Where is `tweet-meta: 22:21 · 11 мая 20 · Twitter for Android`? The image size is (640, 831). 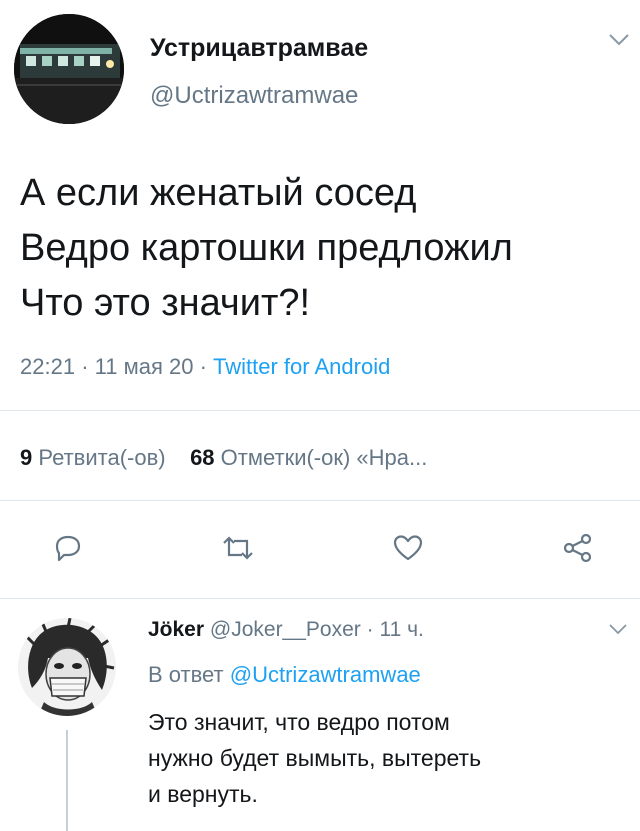 tweet-meta: 22:21 · 11 мая 20 · Twitter for Android is located at coordinates (205, 367).